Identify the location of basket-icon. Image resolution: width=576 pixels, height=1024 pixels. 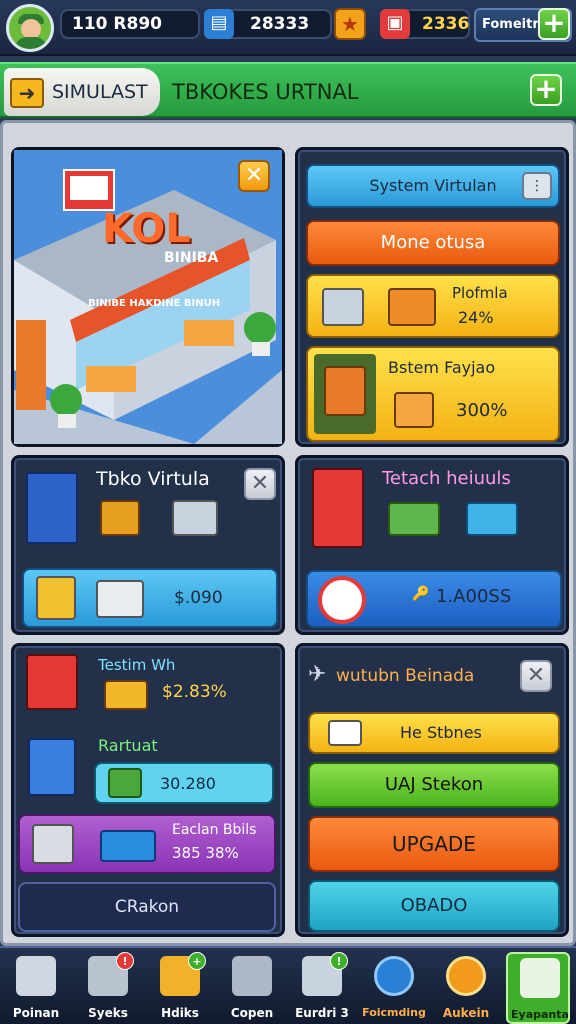
(466, 976).